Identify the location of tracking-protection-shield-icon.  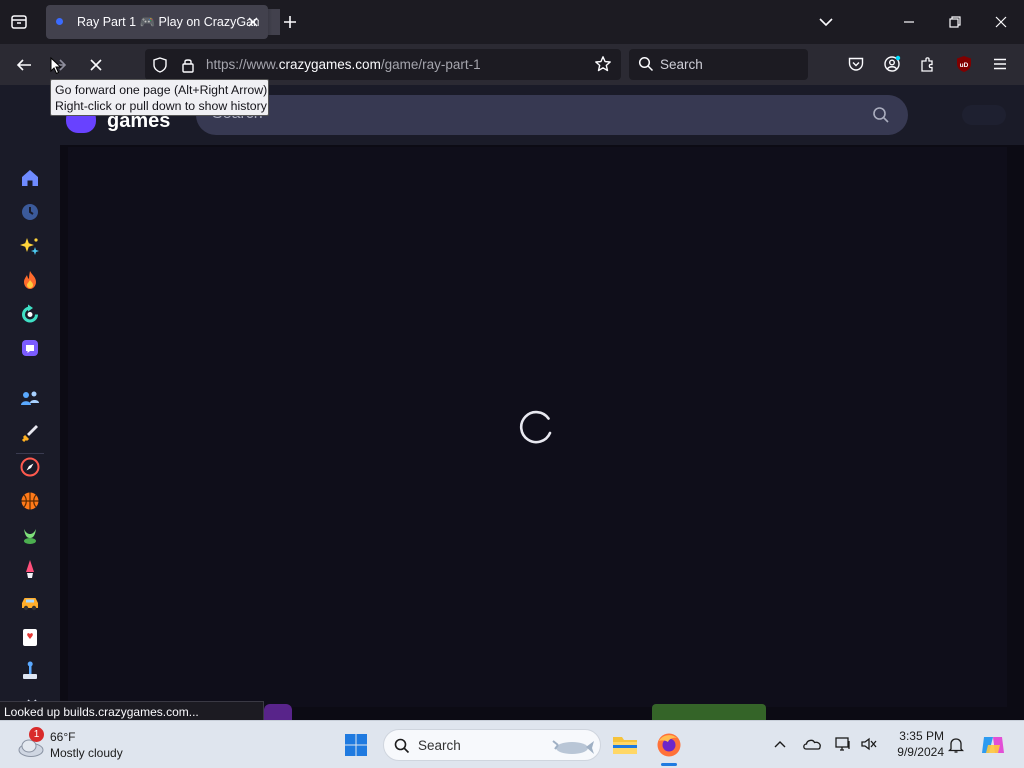
(160, 65).